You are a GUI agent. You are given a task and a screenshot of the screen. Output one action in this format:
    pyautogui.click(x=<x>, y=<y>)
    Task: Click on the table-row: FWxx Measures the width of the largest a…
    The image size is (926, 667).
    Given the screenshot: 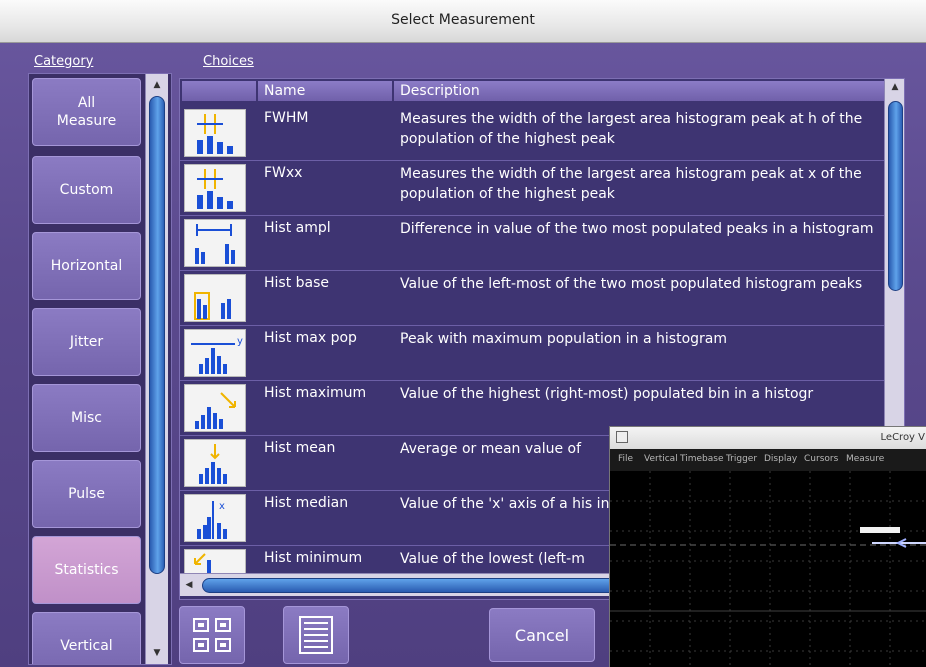 What is the action you would take?
    pyautogui.click(x=532, y=188)
    